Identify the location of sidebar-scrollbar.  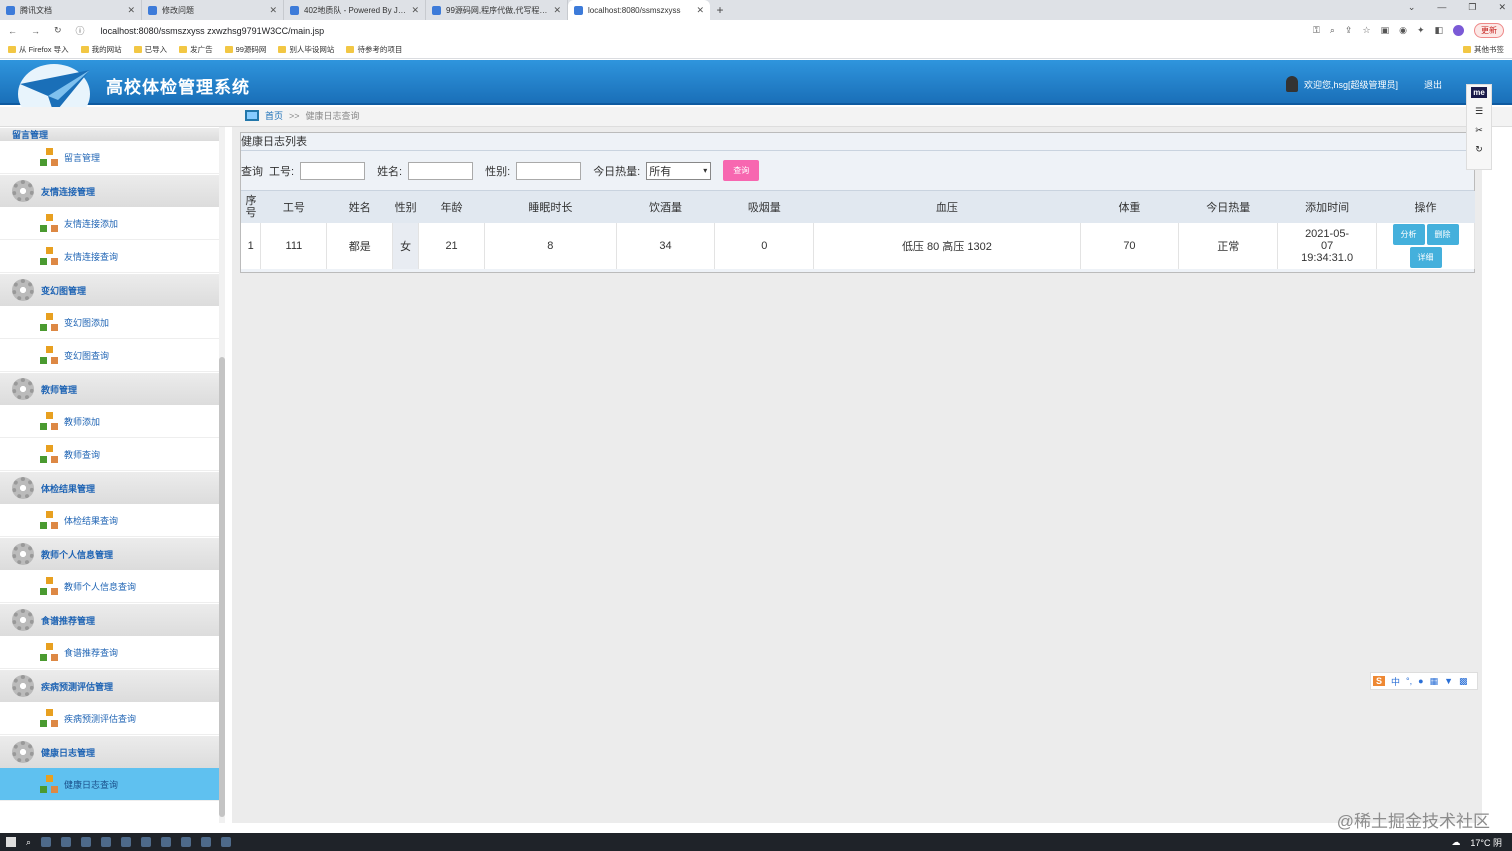
(222, 475).